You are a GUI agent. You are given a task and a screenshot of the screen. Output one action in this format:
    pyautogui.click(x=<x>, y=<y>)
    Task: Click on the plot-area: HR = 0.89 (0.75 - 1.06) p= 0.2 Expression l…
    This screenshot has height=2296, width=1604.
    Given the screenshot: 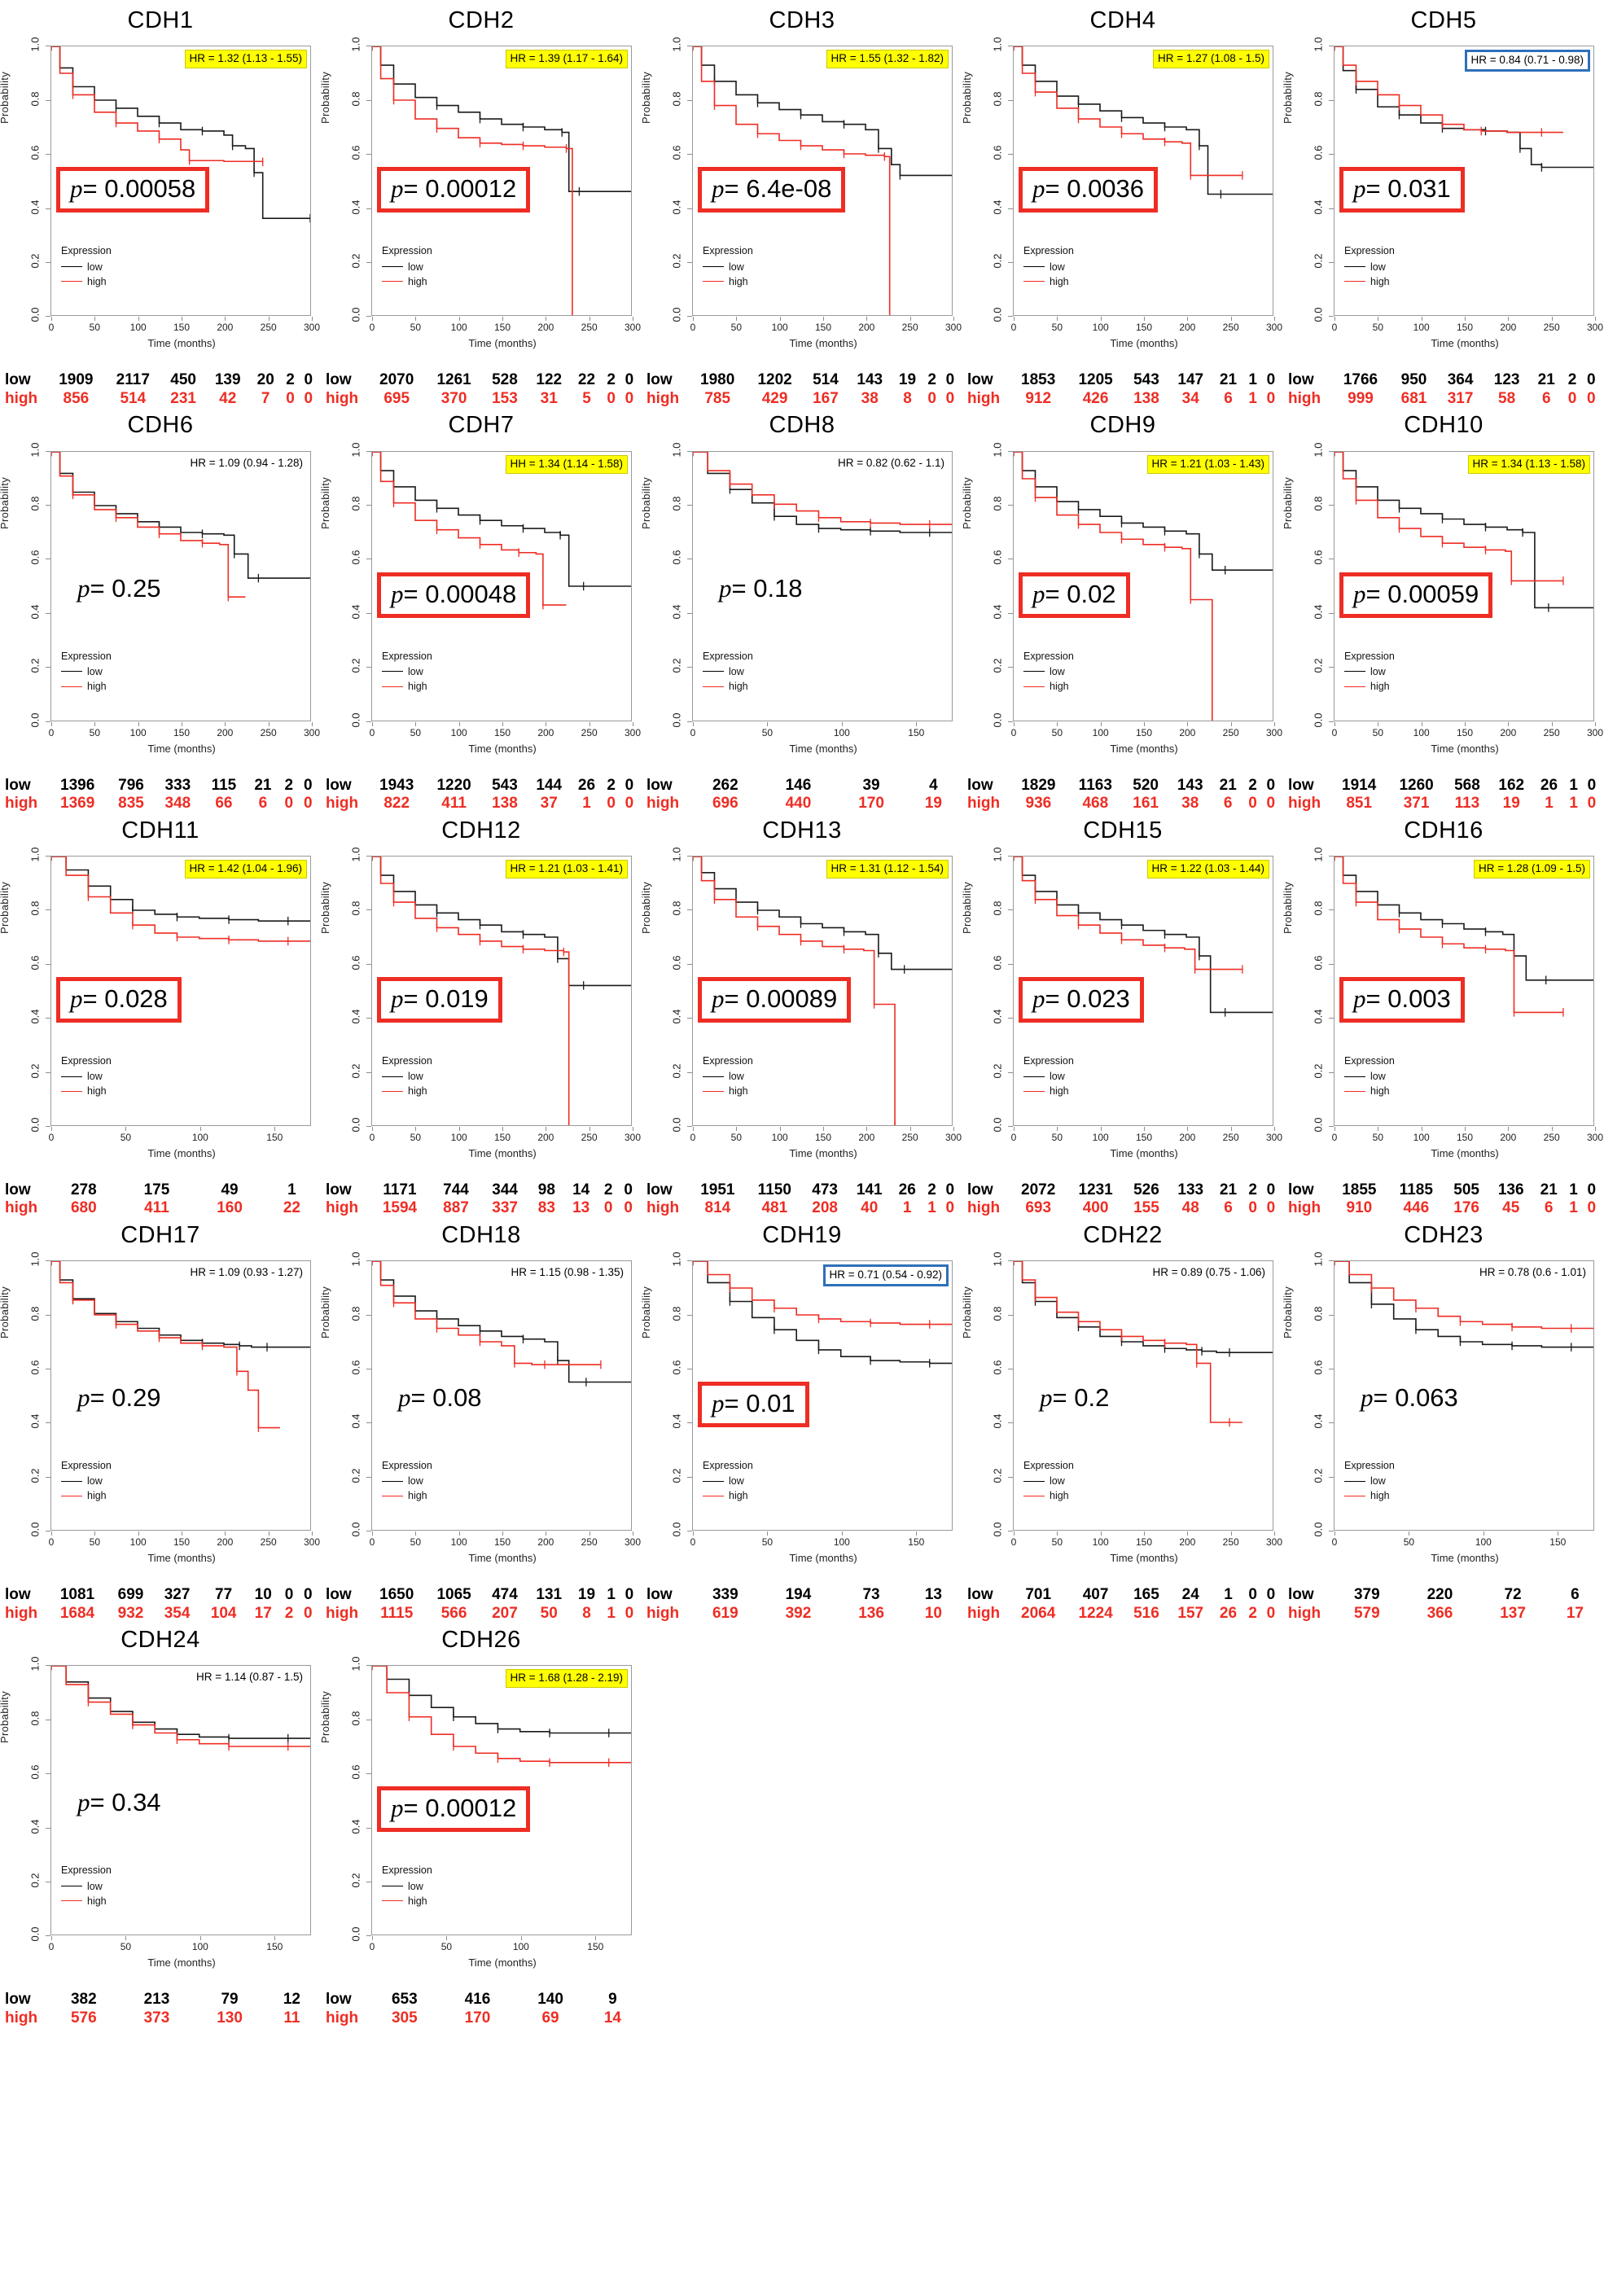 What is the action you would take?
    pyautogui.click(x=1143, y=1395)
    